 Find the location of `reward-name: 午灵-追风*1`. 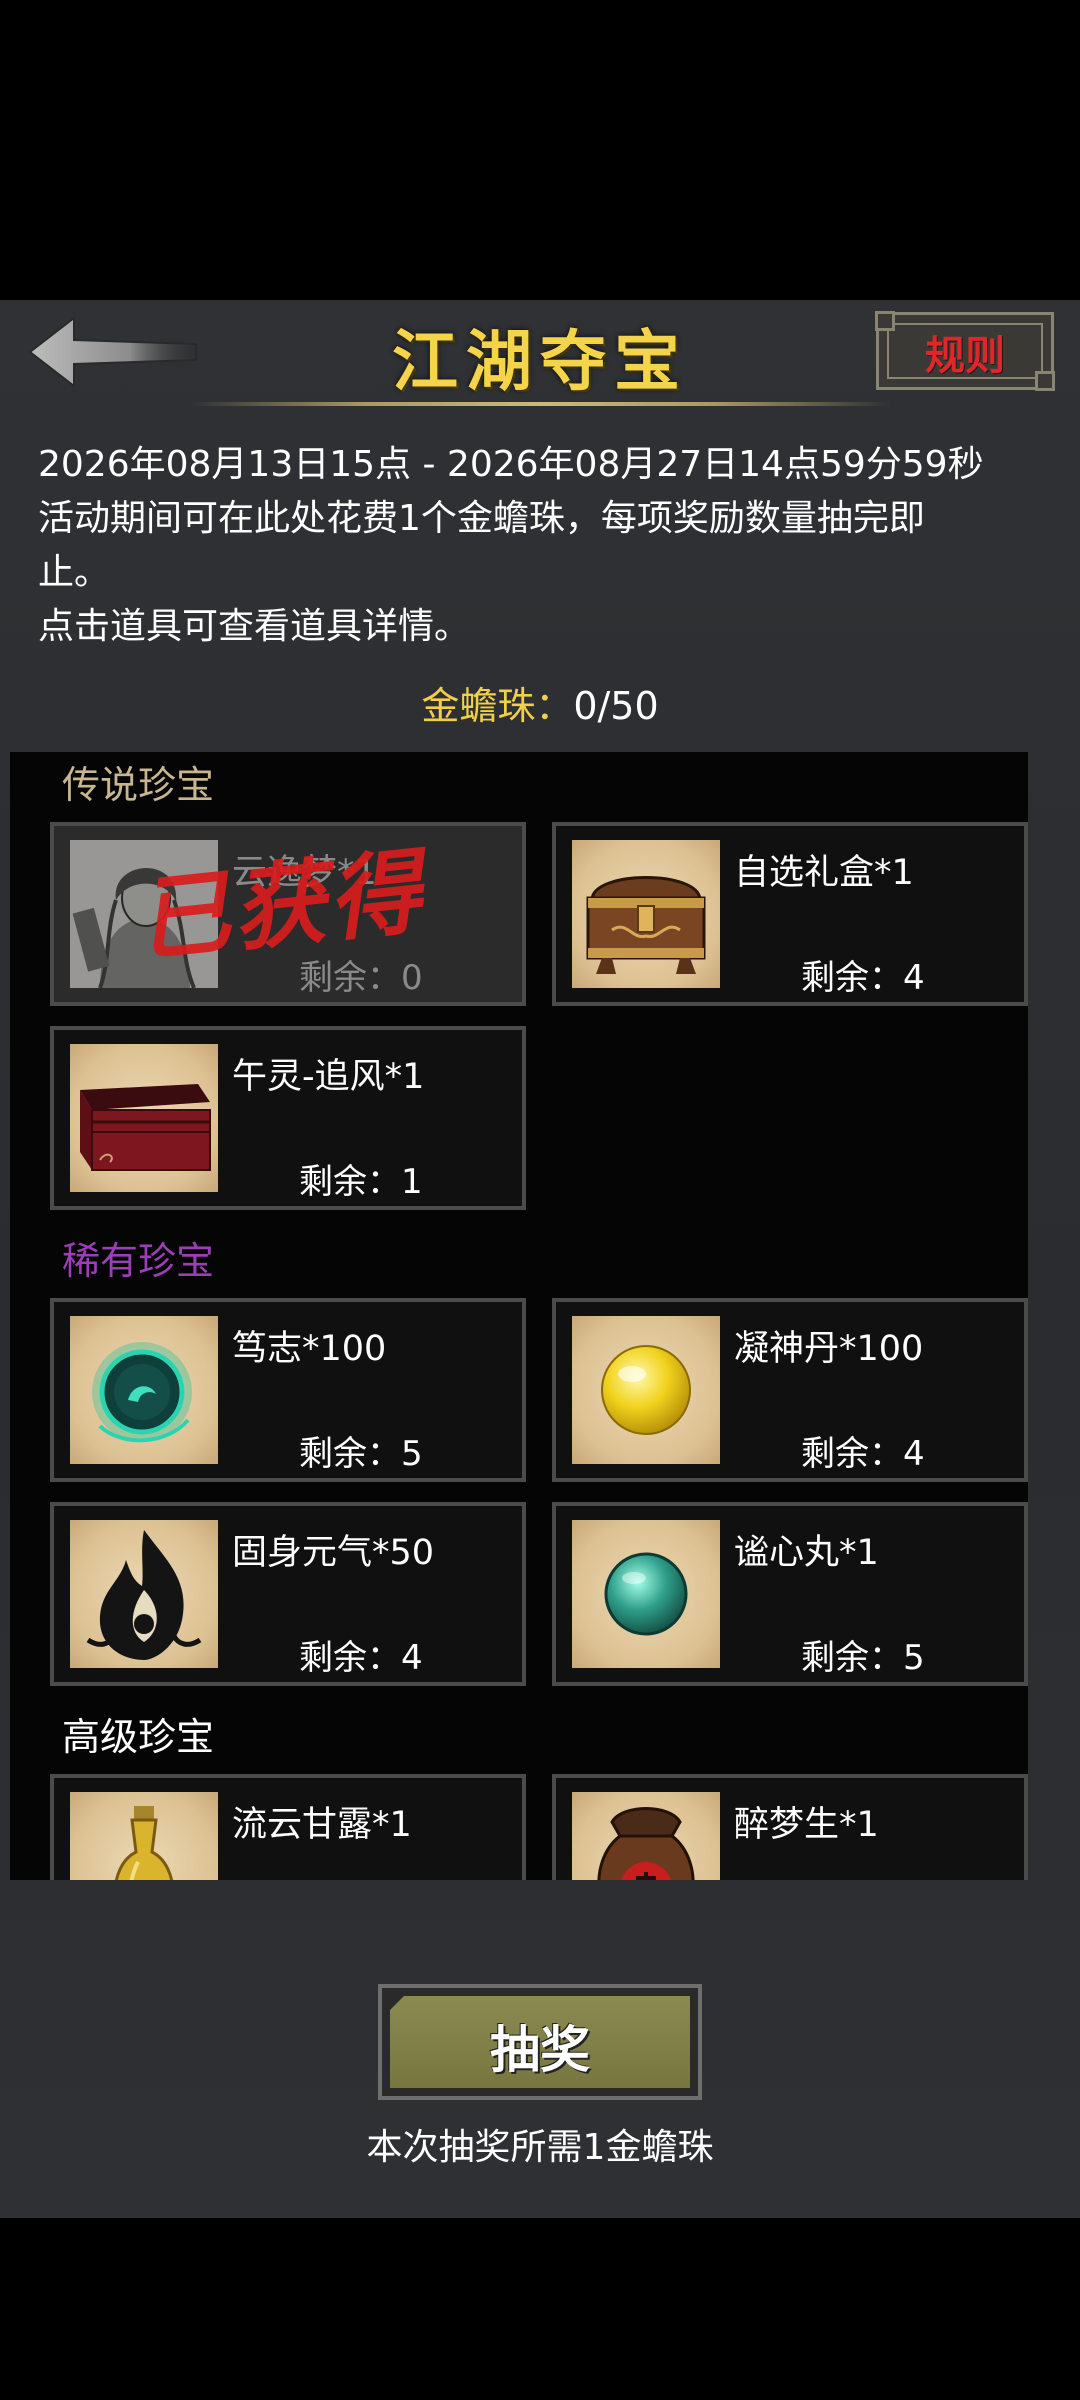

reward-name: 午灵-追风*1 is located at coordinates (328, 1077).